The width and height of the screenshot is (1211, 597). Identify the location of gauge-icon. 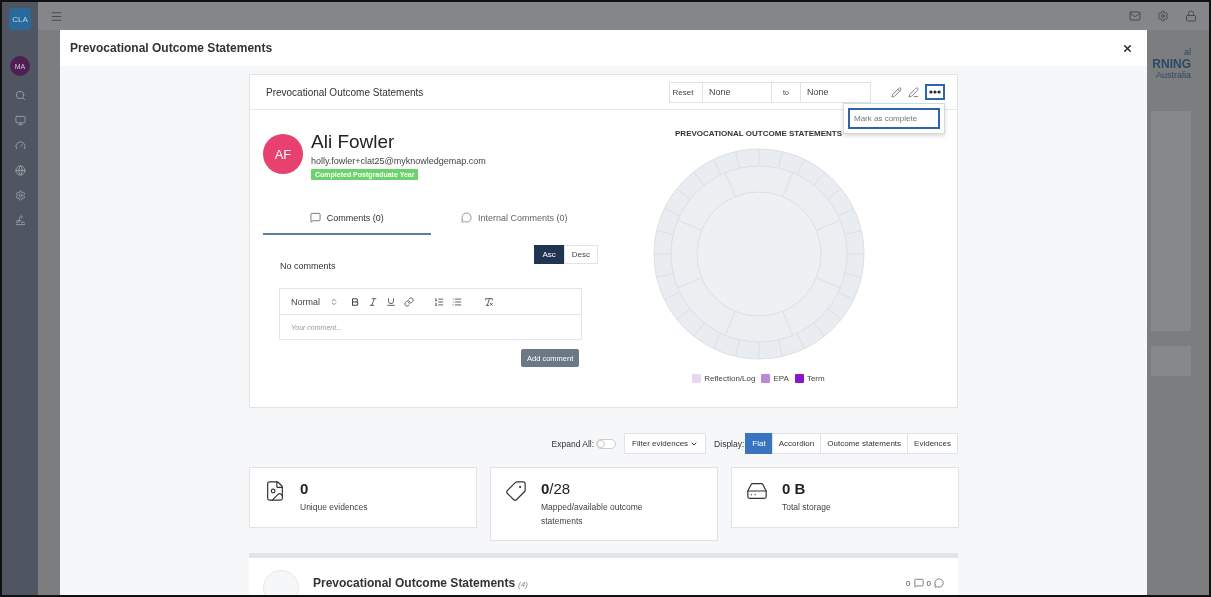
(20, 145).